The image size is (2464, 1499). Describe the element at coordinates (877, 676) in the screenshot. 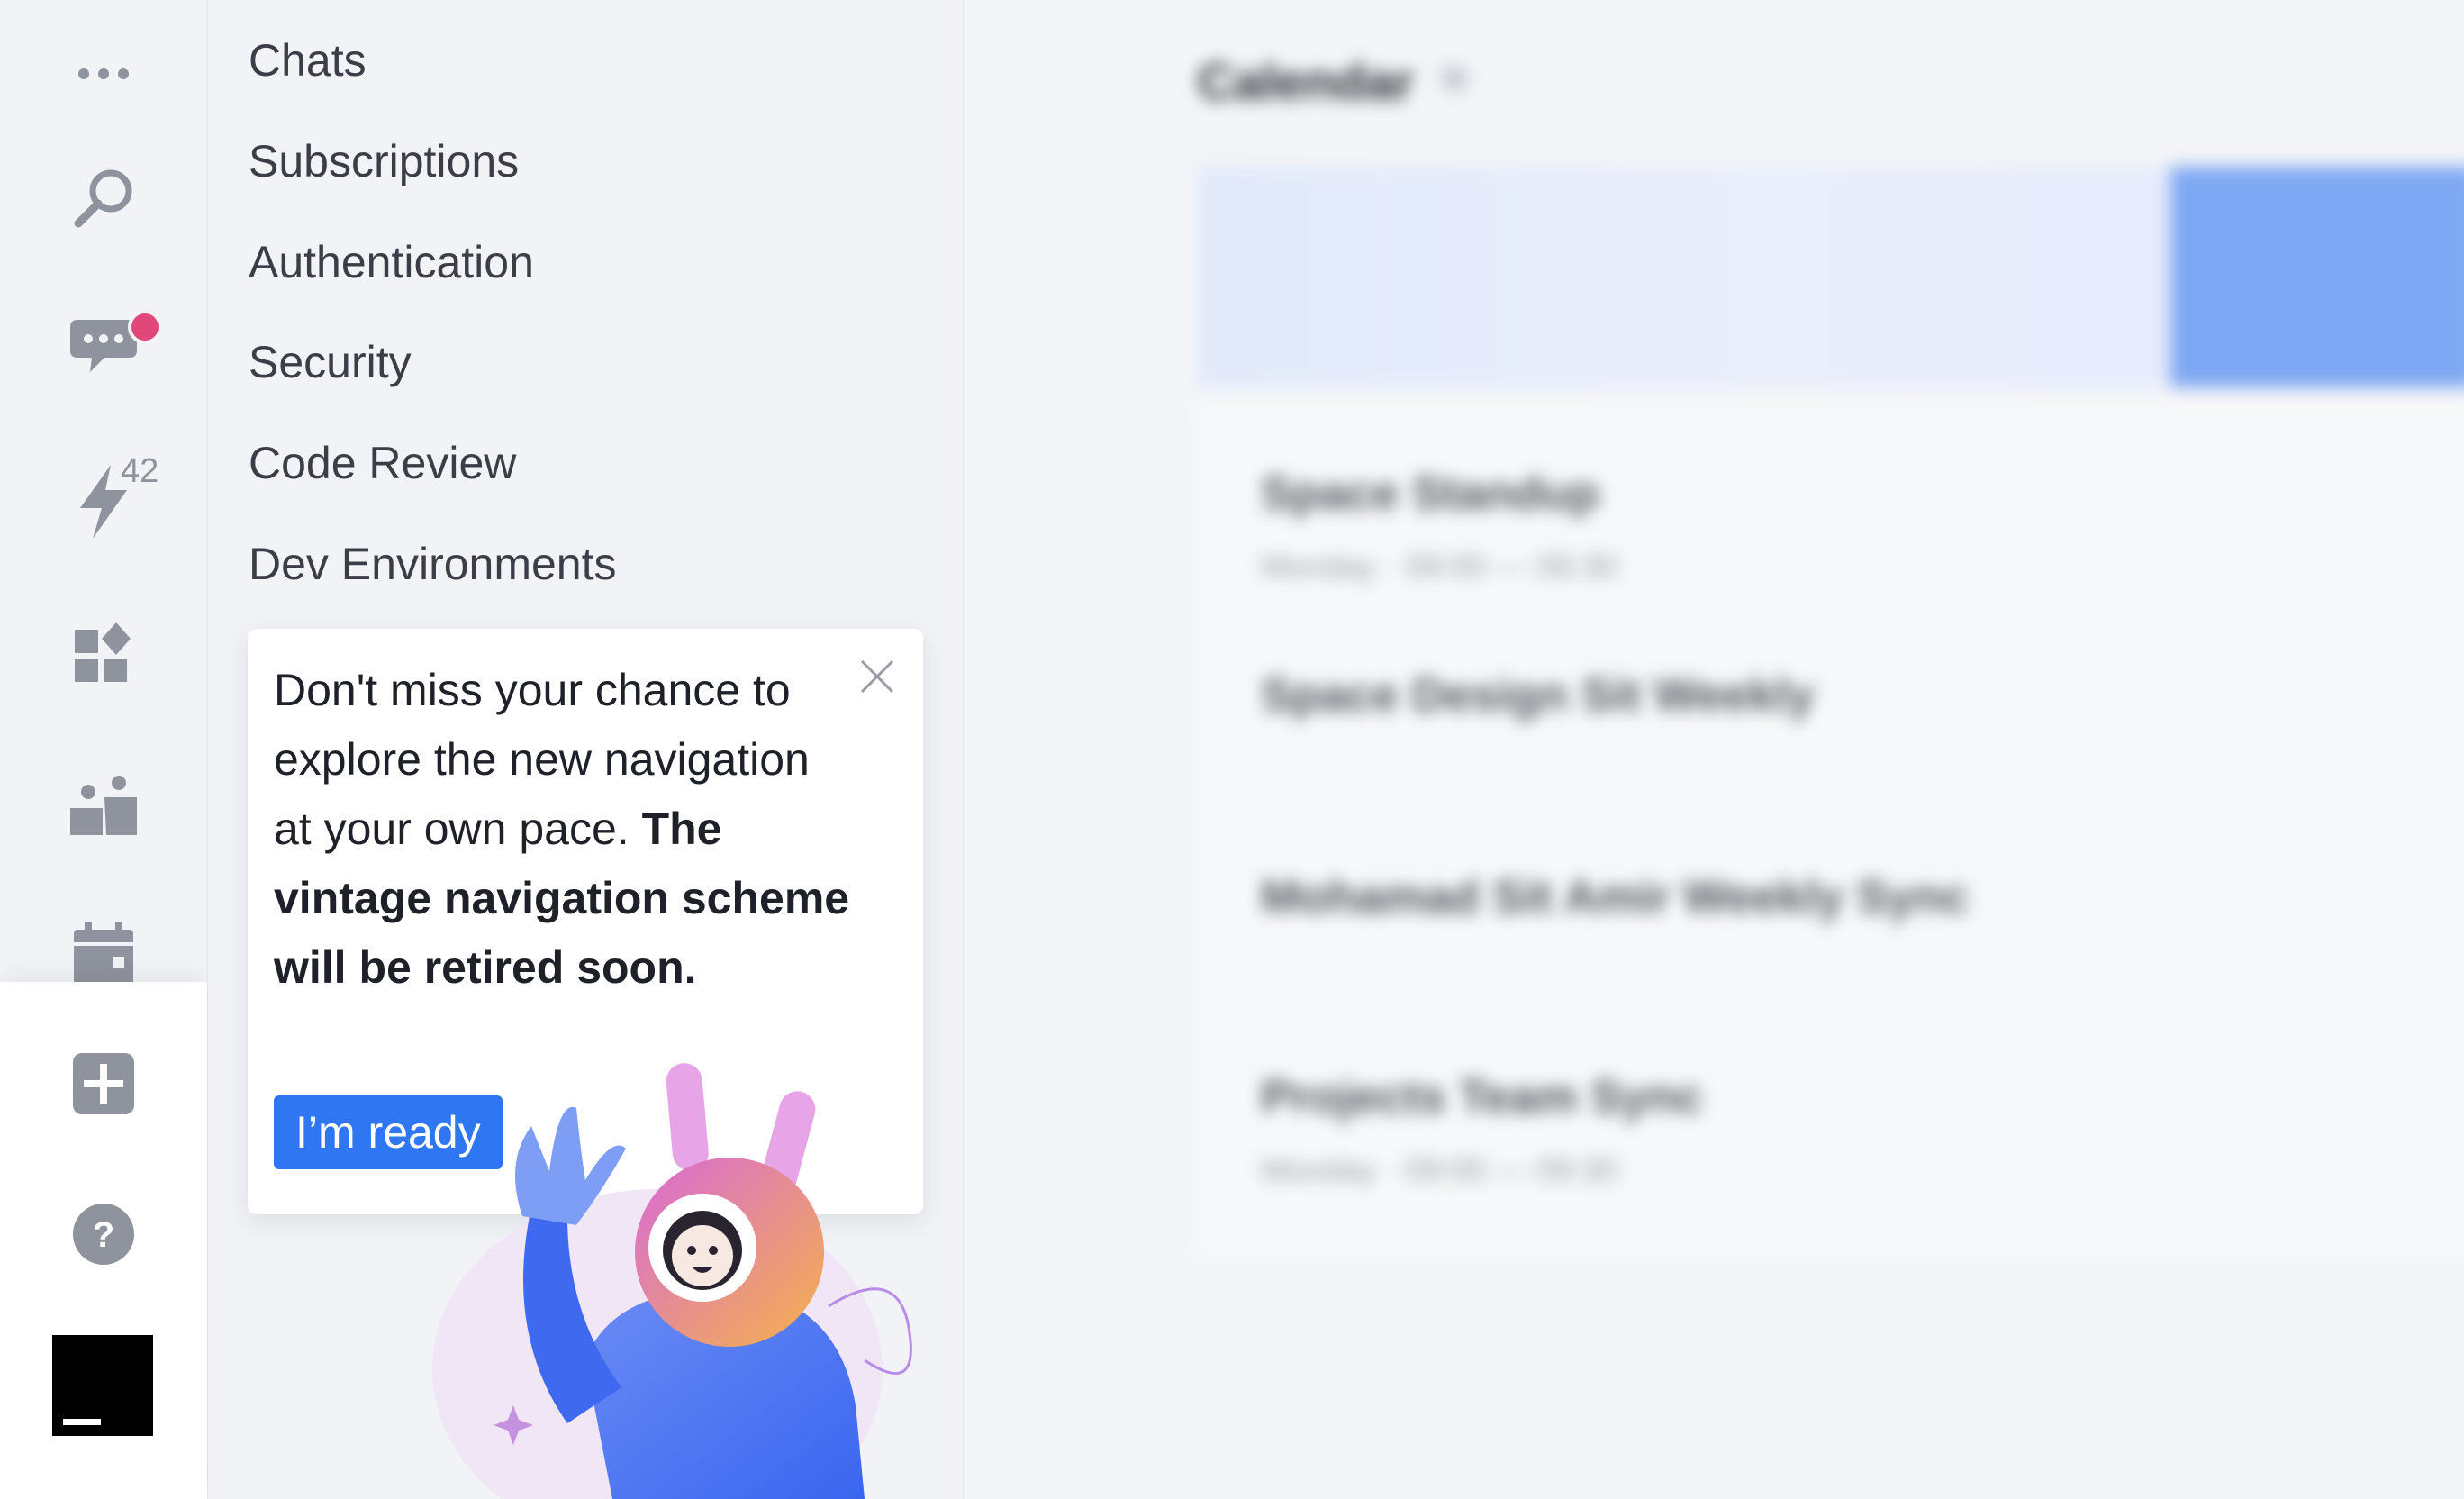

I see `close-icon` at that location.